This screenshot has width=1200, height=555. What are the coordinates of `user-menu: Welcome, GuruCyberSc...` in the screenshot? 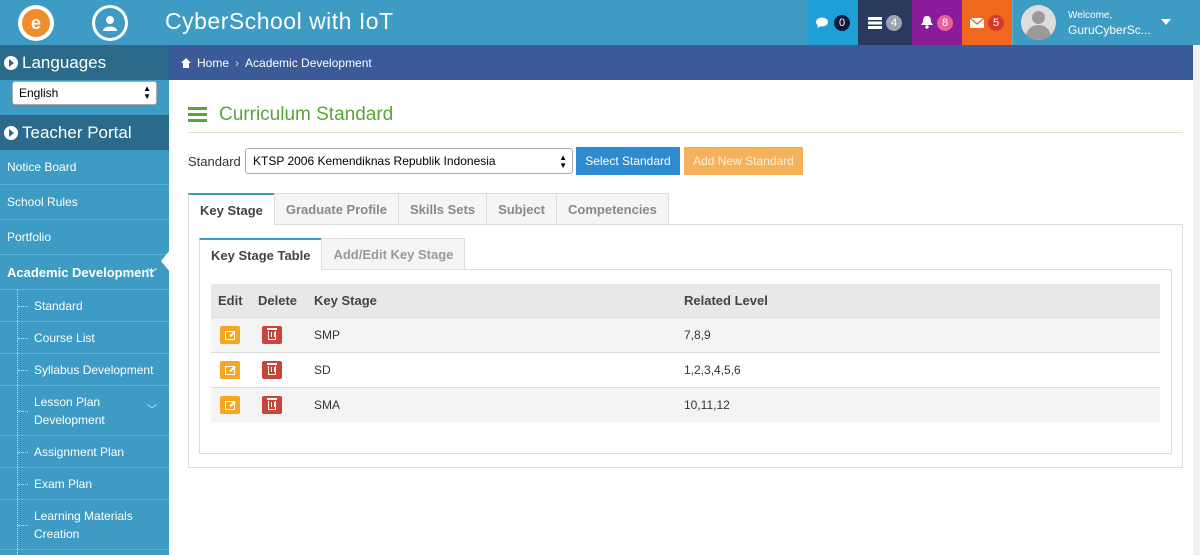 It's located at (1106, 22).